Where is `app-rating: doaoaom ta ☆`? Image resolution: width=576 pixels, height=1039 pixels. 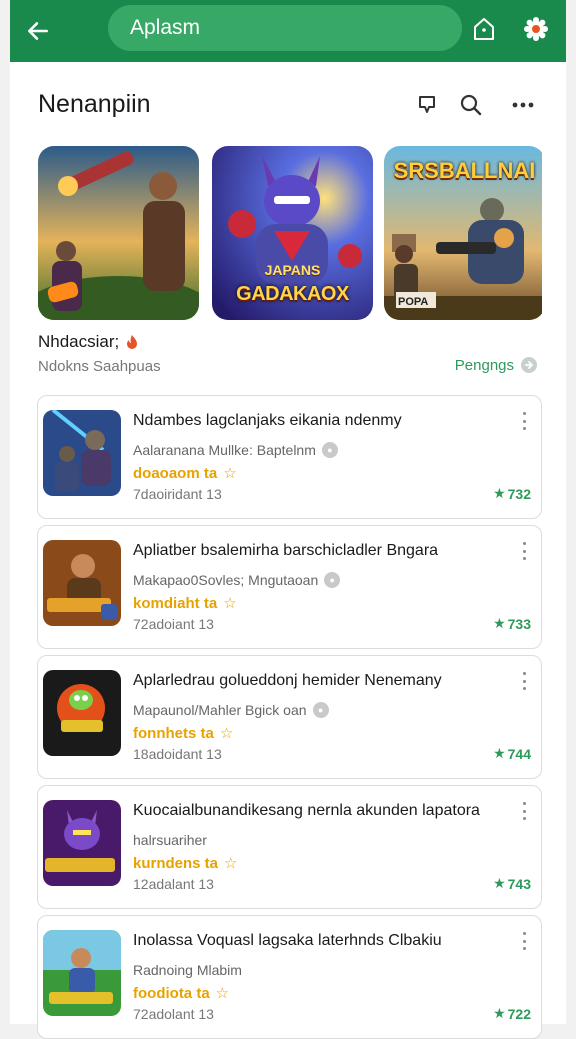
app-rating: doaoaom ta ☆ is located at coordinates (185, 473).